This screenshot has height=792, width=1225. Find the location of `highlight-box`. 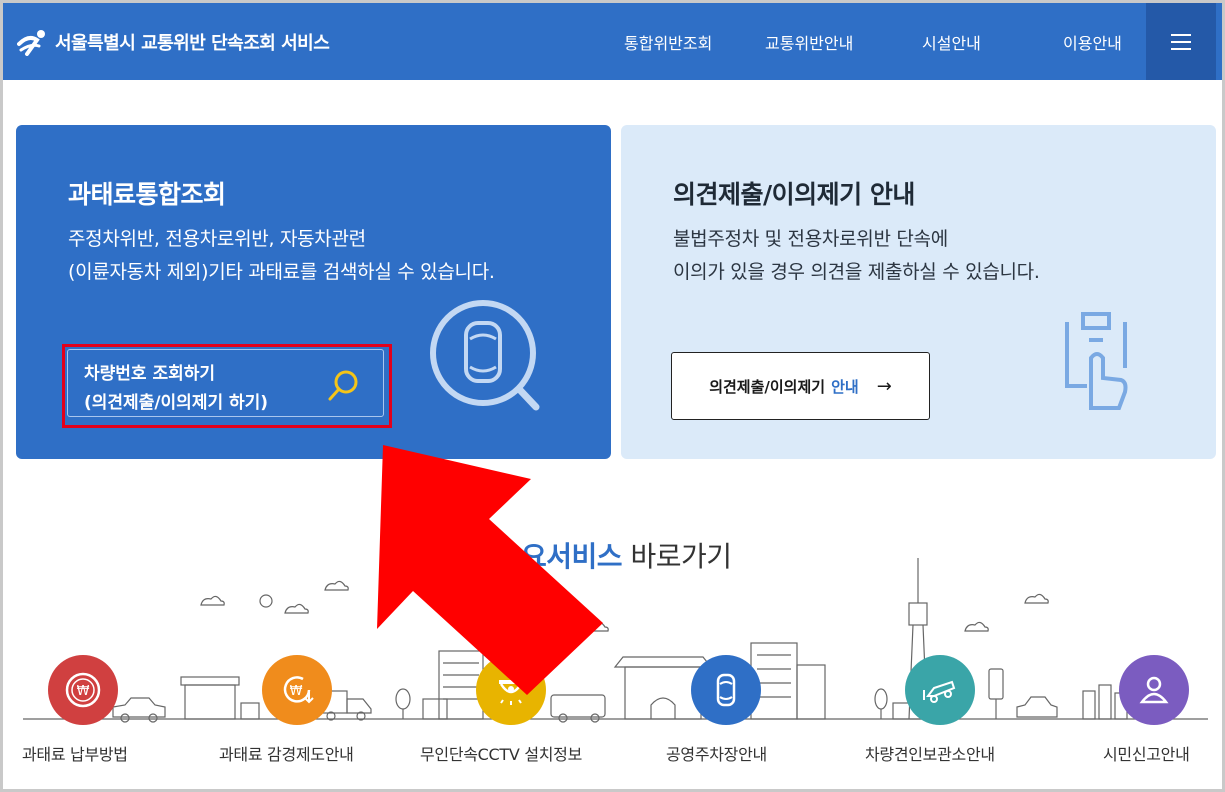

highlight-box is located at coordinates (227, 386).